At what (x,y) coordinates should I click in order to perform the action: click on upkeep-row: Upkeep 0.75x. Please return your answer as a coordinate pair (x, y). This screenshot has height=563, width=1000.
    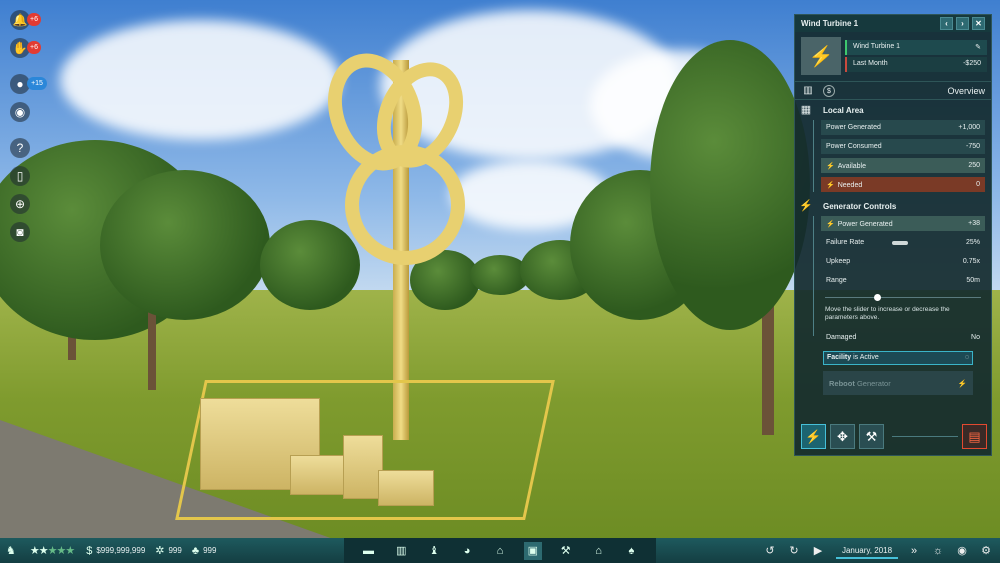
    Looking at the image, I should click on (903, 261).